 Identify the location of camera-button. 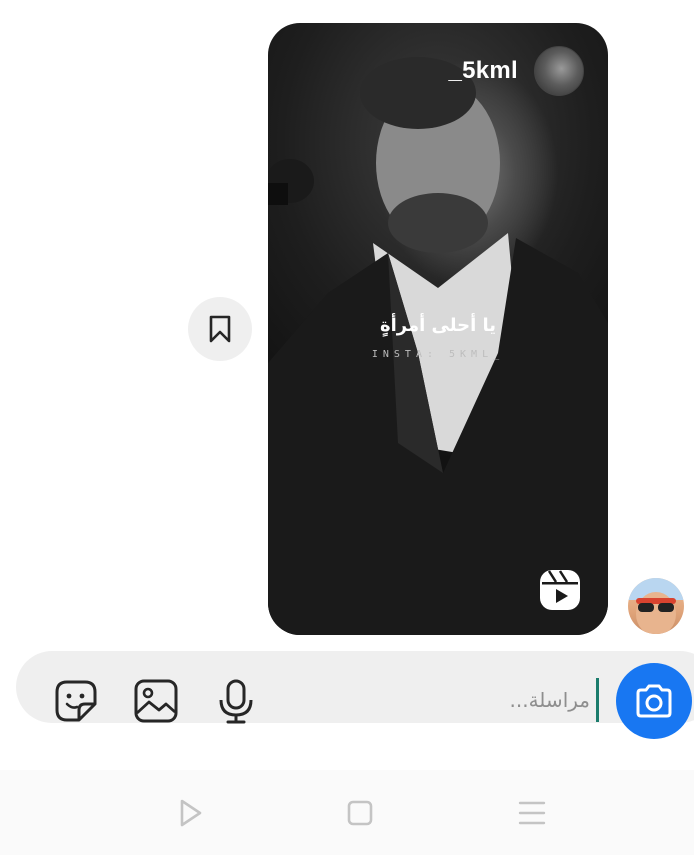
(654, 701).